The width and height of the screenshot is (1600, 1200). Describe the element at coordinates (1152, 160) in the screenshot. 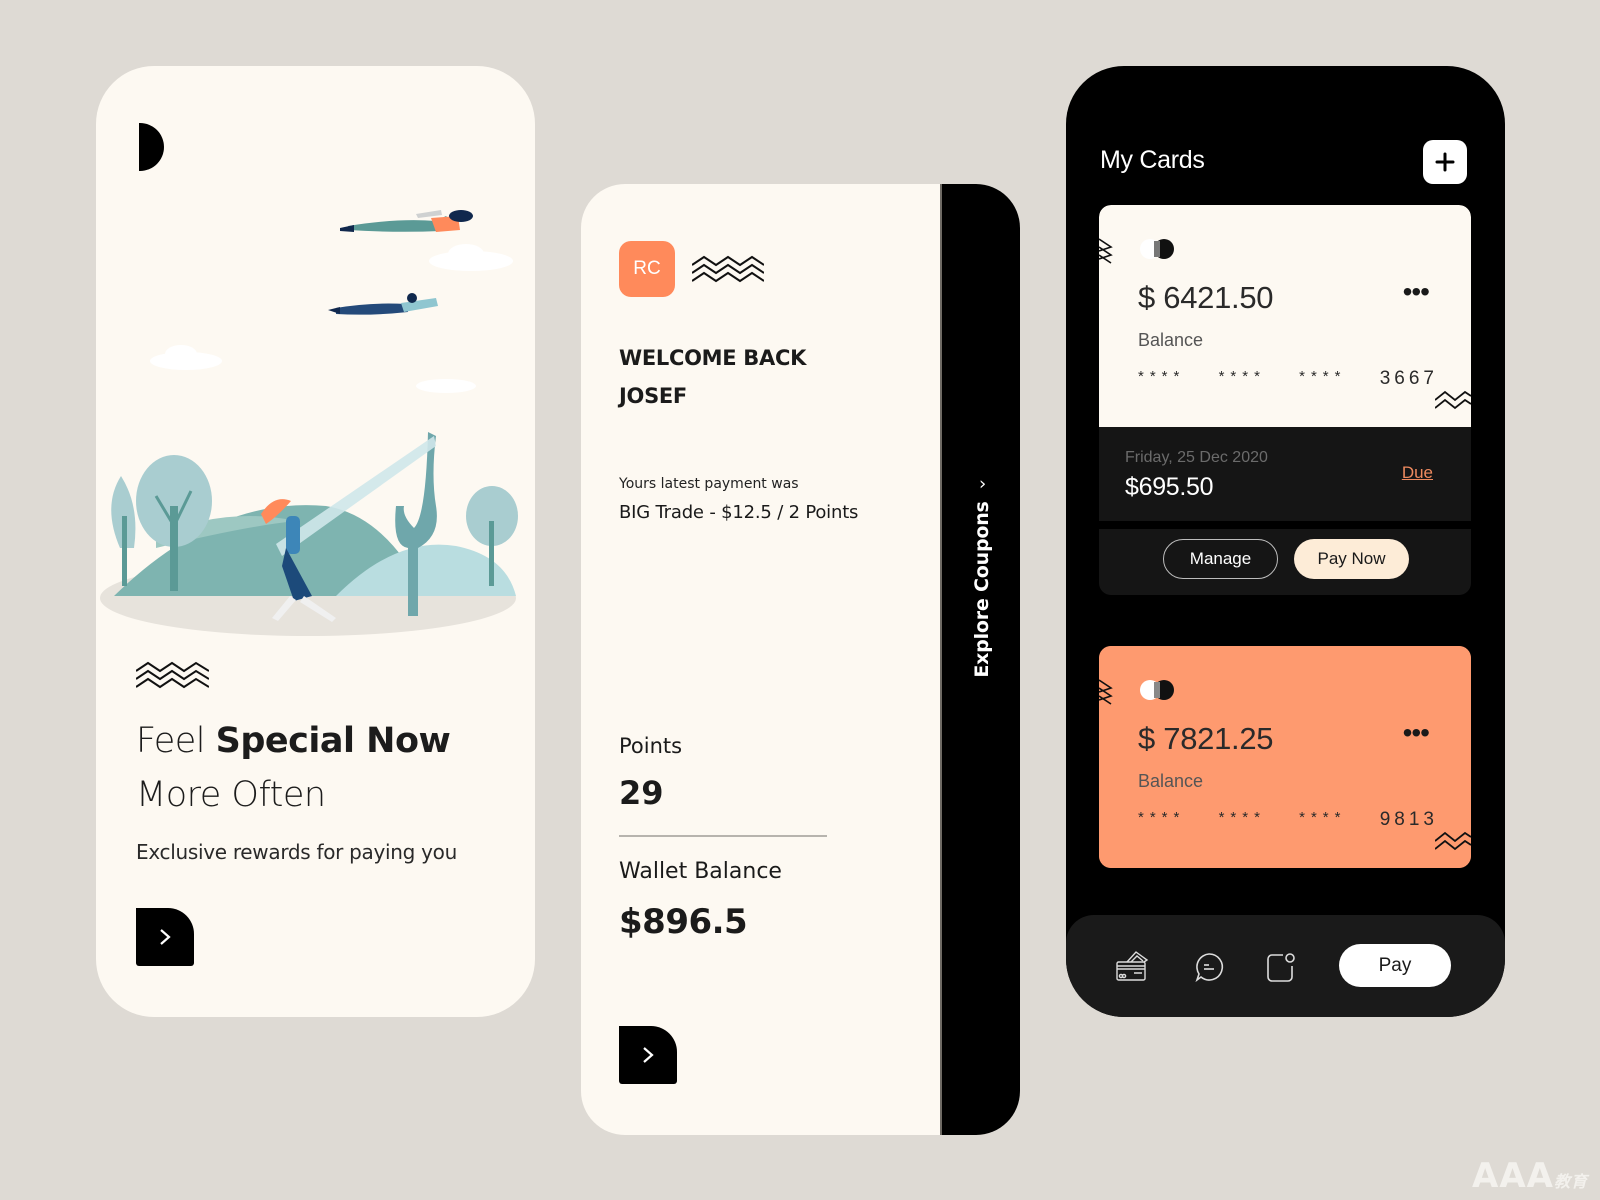

I see `page-title: My Cards` at that location.